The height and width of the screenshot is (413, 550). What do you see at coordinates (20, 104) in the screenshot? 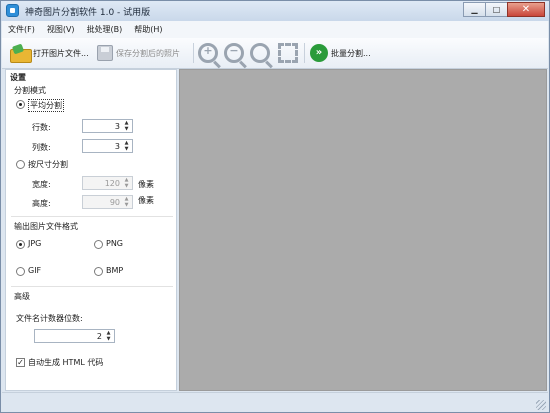
I see `even-split-radio` at bounding box center [20, 104].